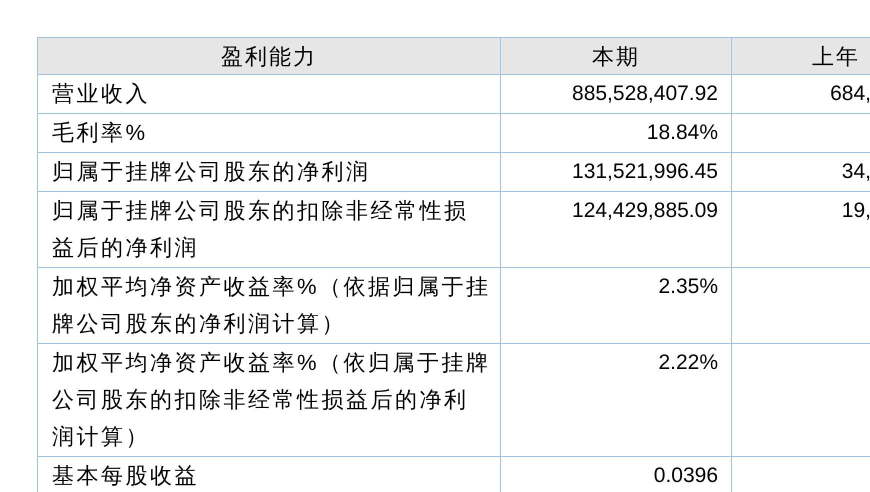 The width and height of the screenshot is (870, 492). Describe the element at coordinates (801, 94) in the screenshot. I see `table-cell: 684,` at that location.